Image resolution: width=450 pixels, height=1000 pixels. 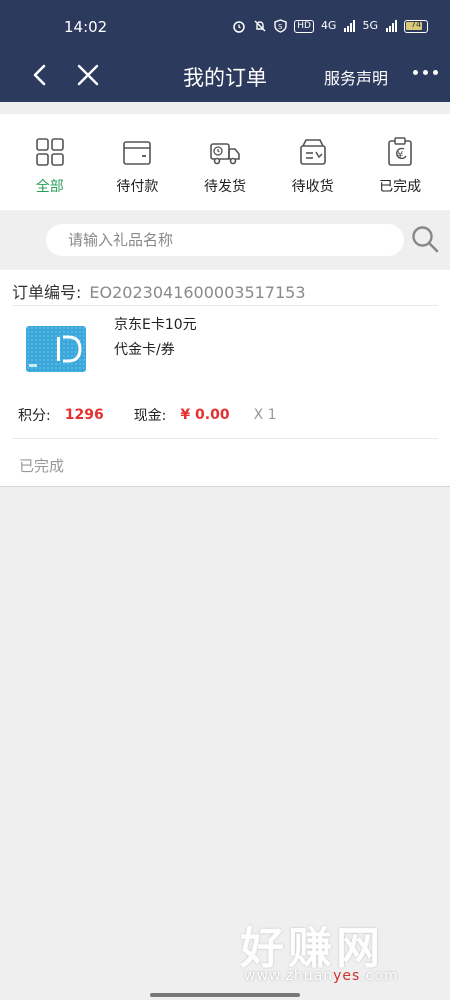 What do you see at coordinates (356, 77) in the screenshot?
I see `service-statement-link: 服务声明` at bounding box center [356, 77].